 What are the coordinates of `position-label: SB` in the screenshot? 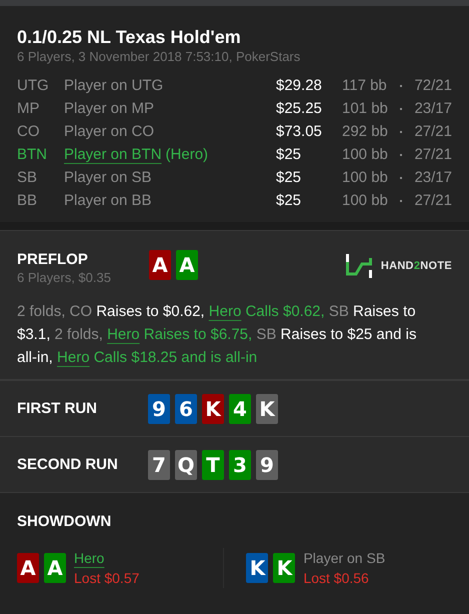 It's located at (27, 177).